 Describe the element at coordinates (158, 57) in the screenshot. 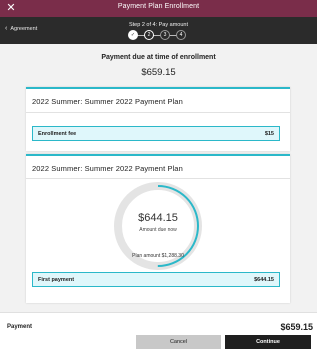

I see `payment-due-label: Payment due at time of enrollment` at that location.